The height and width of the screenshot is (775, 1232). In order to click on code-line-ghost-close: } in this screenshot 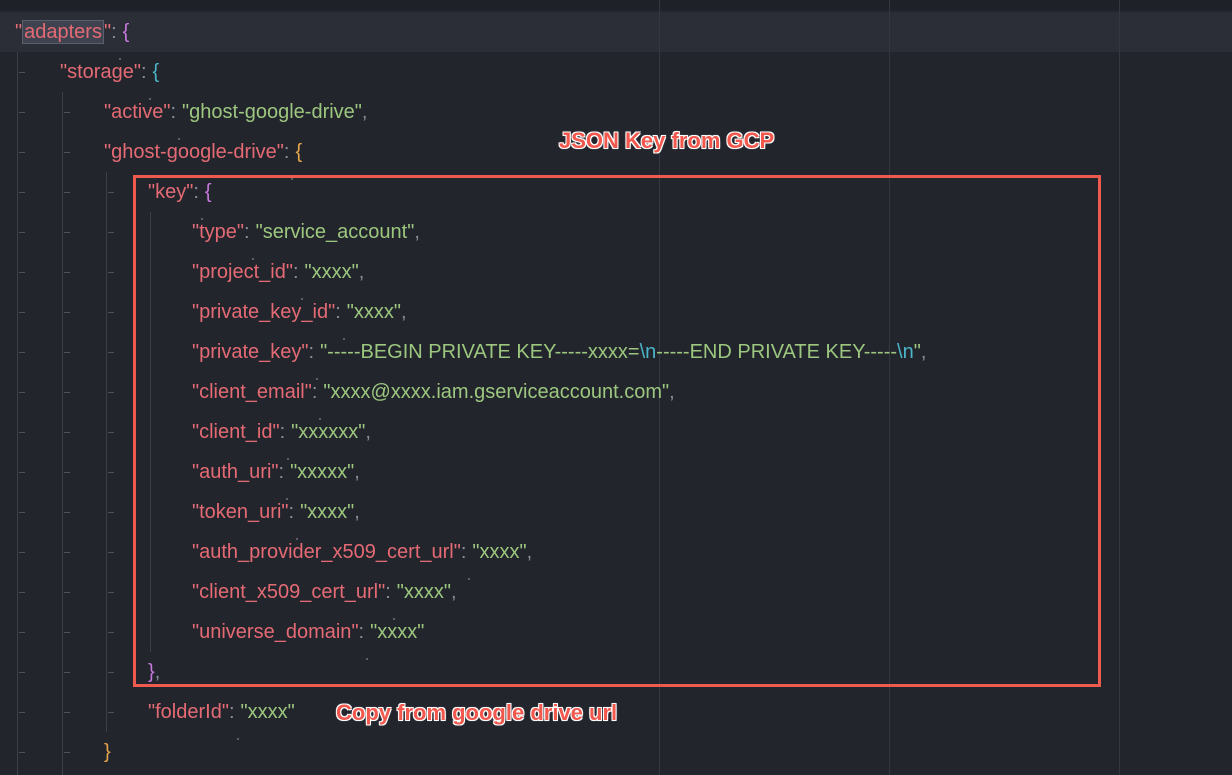, I will do `click(107, 752)`.